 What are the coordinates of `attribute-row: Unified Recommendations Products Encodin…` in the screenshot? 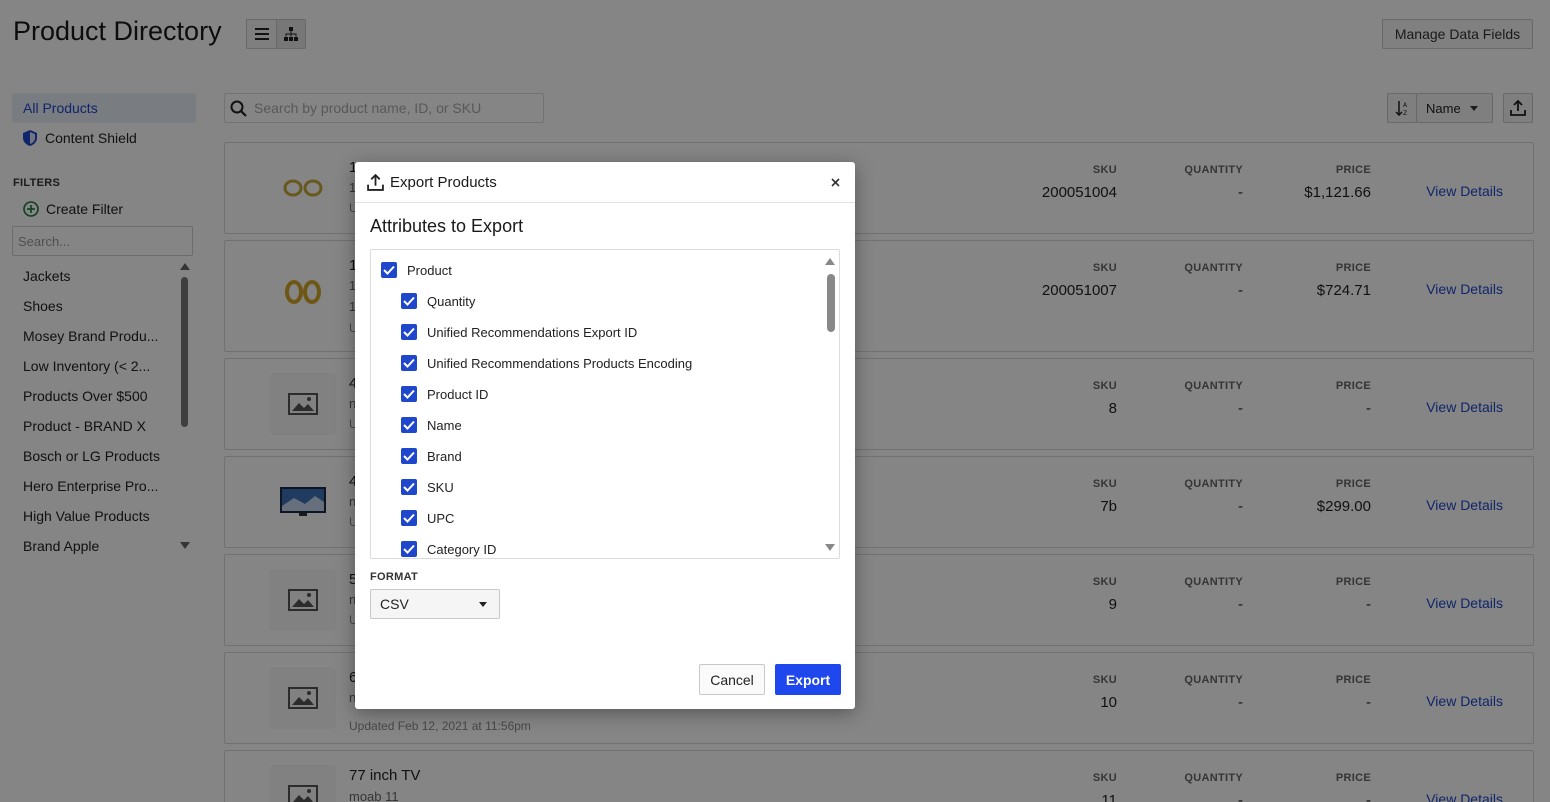 It's located at (546, 363).